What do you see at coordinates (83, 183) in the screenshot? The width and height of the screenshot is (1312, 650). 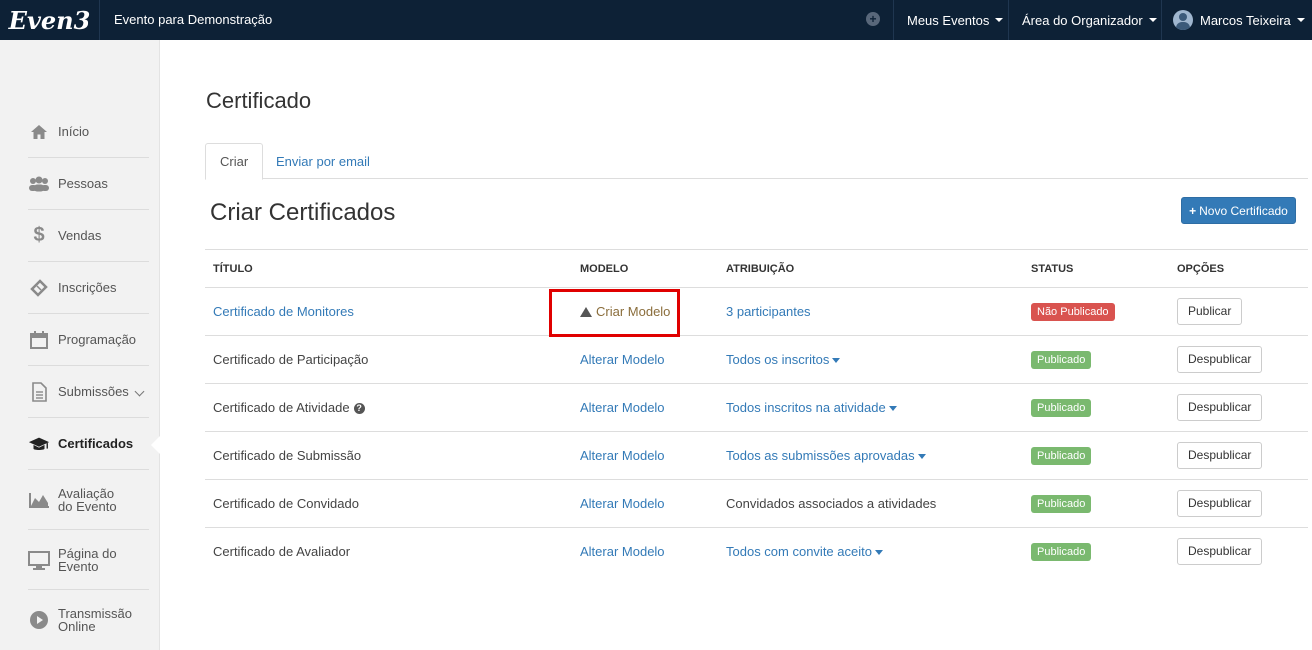 I see `sidebar-item-label: Pessoas` at bounding box center [83, 183].